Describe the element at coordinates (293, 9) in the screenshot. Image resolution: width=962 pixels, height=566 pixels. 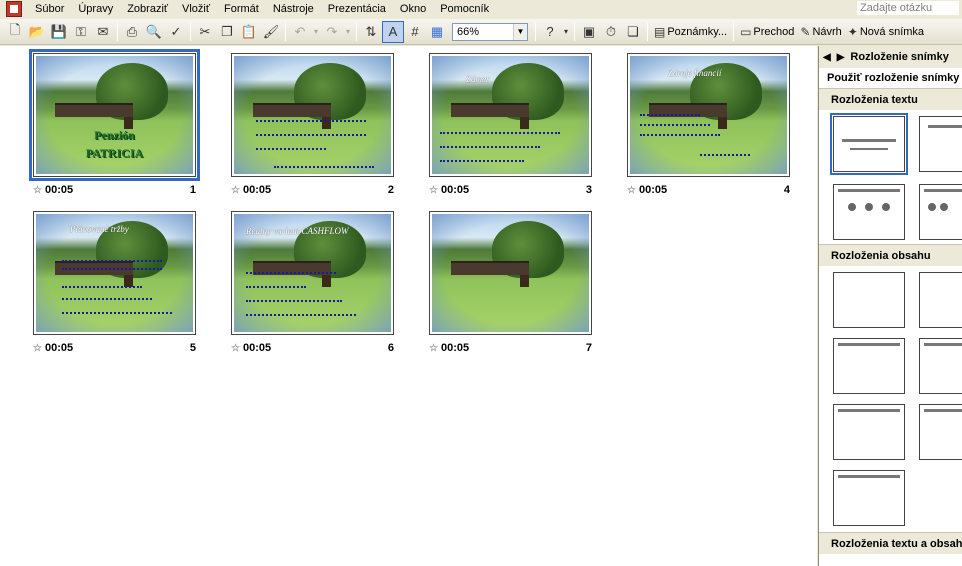
I see `menu-nastroje: Nástroje` at that location.